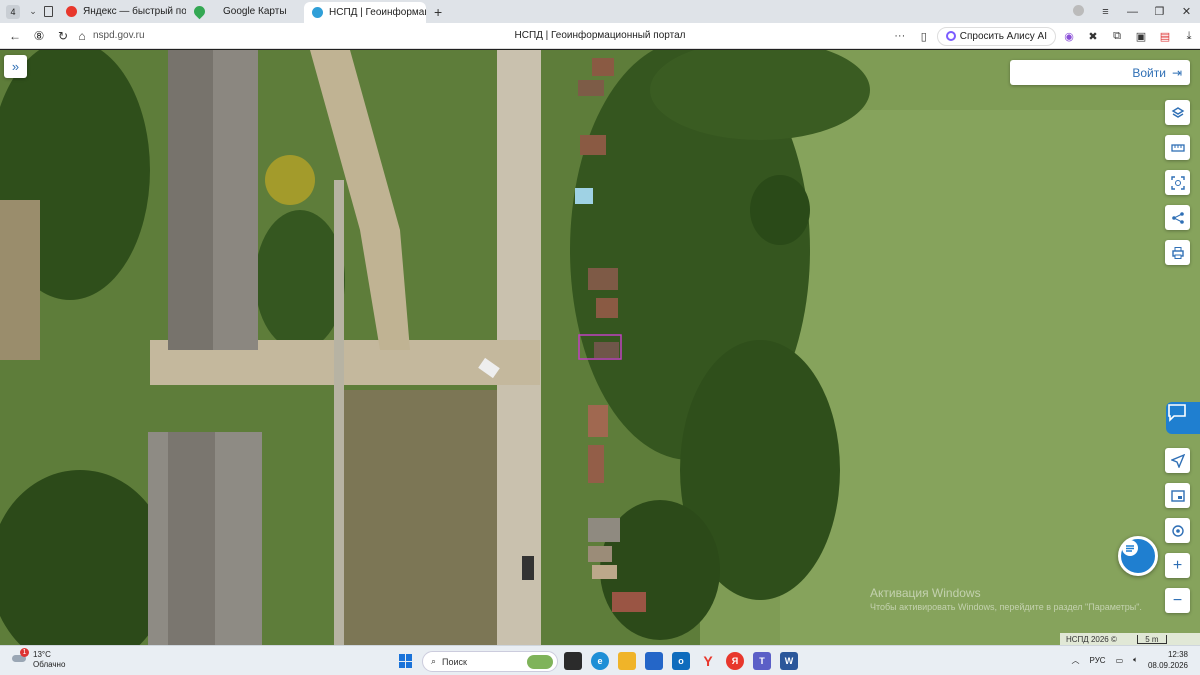 This screenshot has width=1200, height=675. Describe the element at coordinates (39, 36) in the screenshot. I see `yandex-shield-icon: ⑧` at that location.